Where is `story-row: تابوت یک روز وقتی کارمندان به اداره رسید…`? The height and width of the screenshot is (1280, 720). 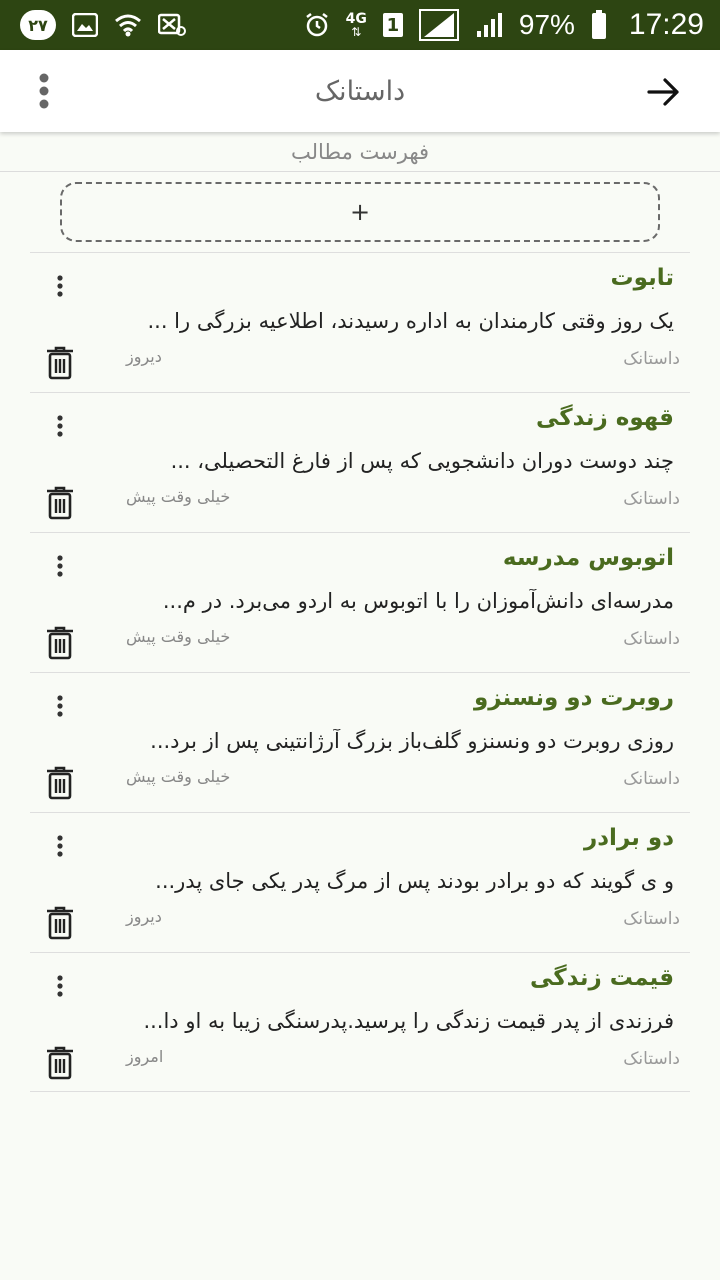 story-row: تابوت یک روز وقتی کارمندان به اداره رسید… is located at coordinates (360, 322).